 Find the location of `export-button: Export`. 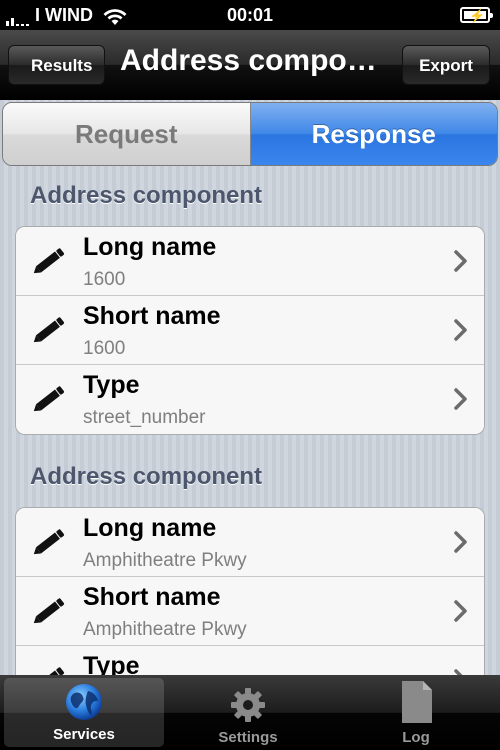

export-button: Export is located at coordinates (446, 65).